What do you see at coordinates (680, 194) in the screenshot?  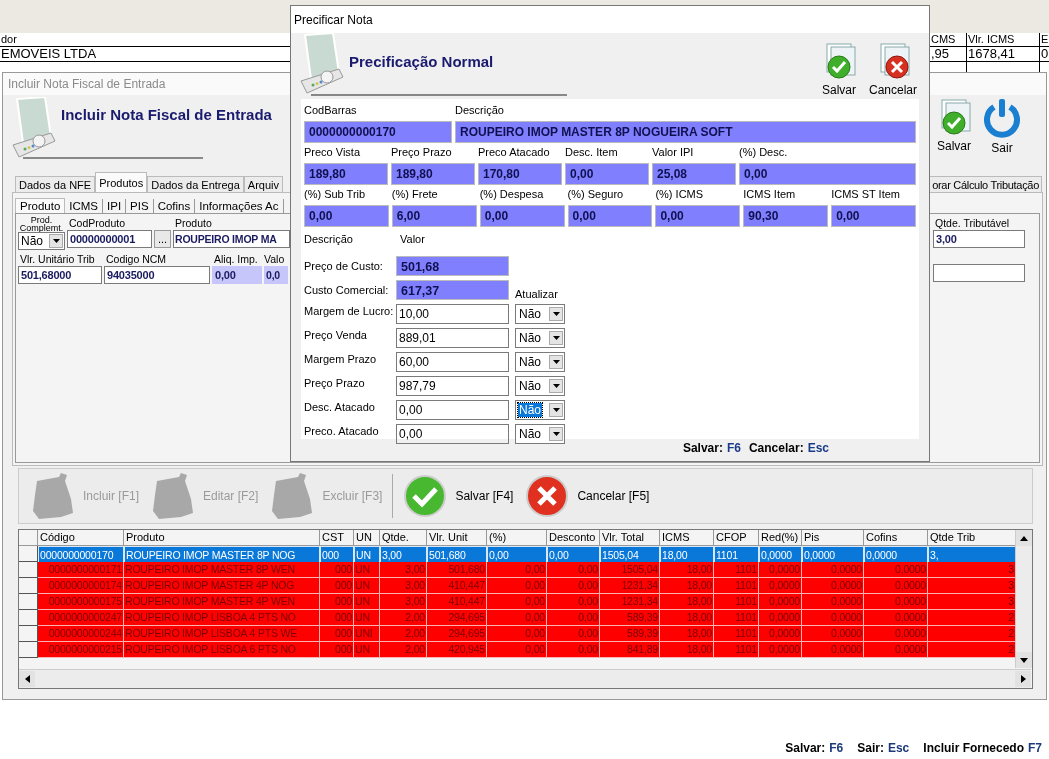 I see `field-label: (%) ICMS` at bounding box center [680, 194].